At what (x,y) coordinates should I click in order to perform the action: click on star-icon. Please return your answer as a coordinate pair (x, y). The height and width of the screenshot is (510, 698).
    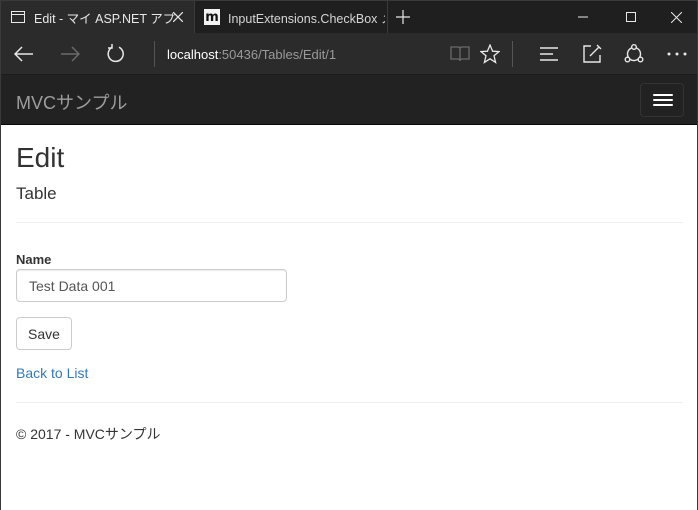
    Looking at the image, I should click on (490, 54).